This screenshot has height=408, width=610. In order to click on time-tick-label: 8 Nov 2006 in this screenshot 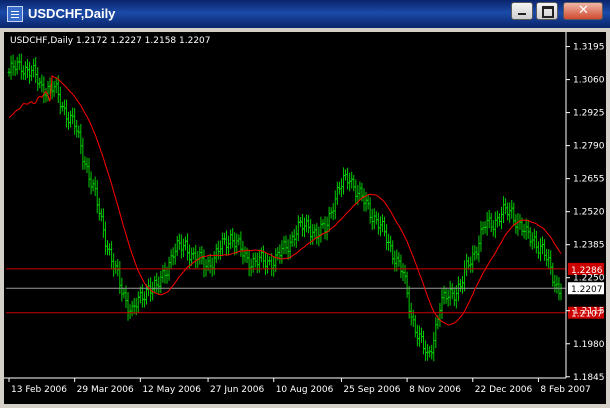, I will do `click(435, 390)`.